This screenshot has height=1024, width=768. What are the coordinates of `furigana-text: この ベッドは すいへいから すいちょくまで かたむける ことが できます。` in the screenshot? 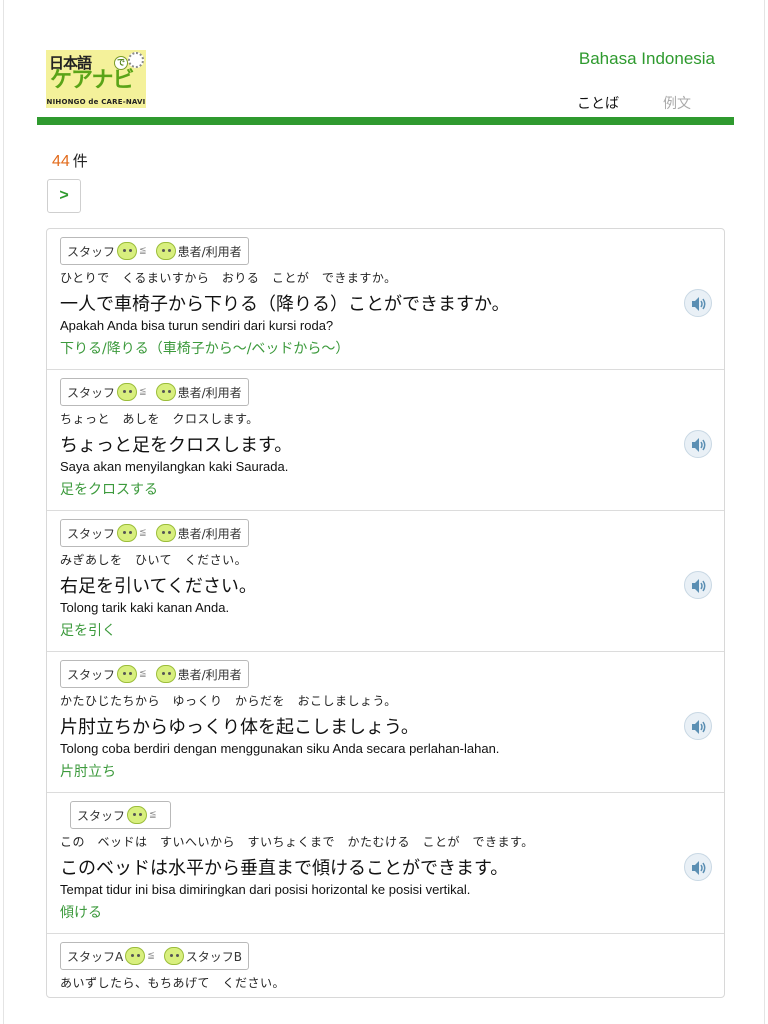 It's located at (297, 842).